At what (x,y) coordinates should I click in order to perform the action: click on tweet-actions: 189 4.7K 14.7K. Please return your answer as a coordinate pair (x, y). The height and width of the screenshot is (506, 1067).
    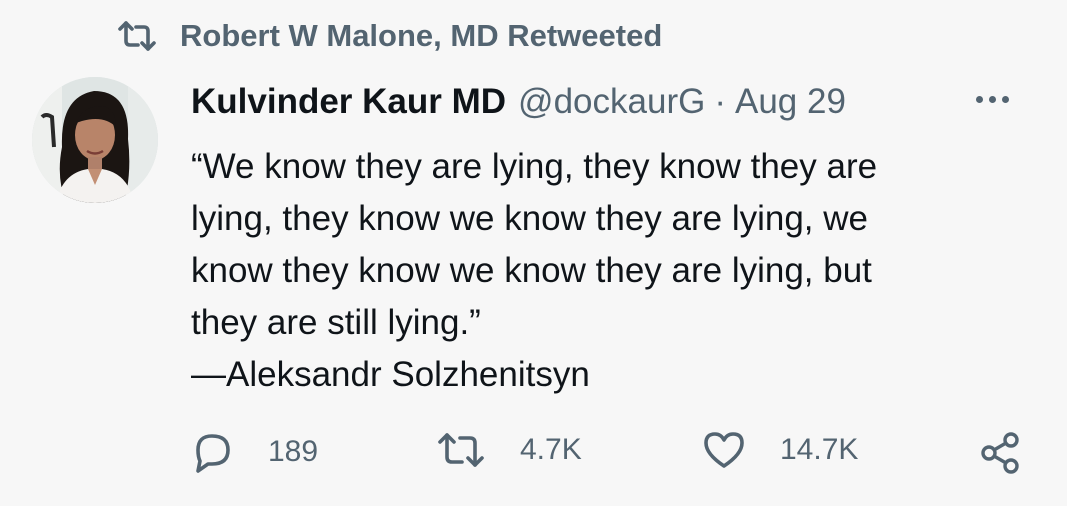
    Looking at the image, I should click on (610, 455).